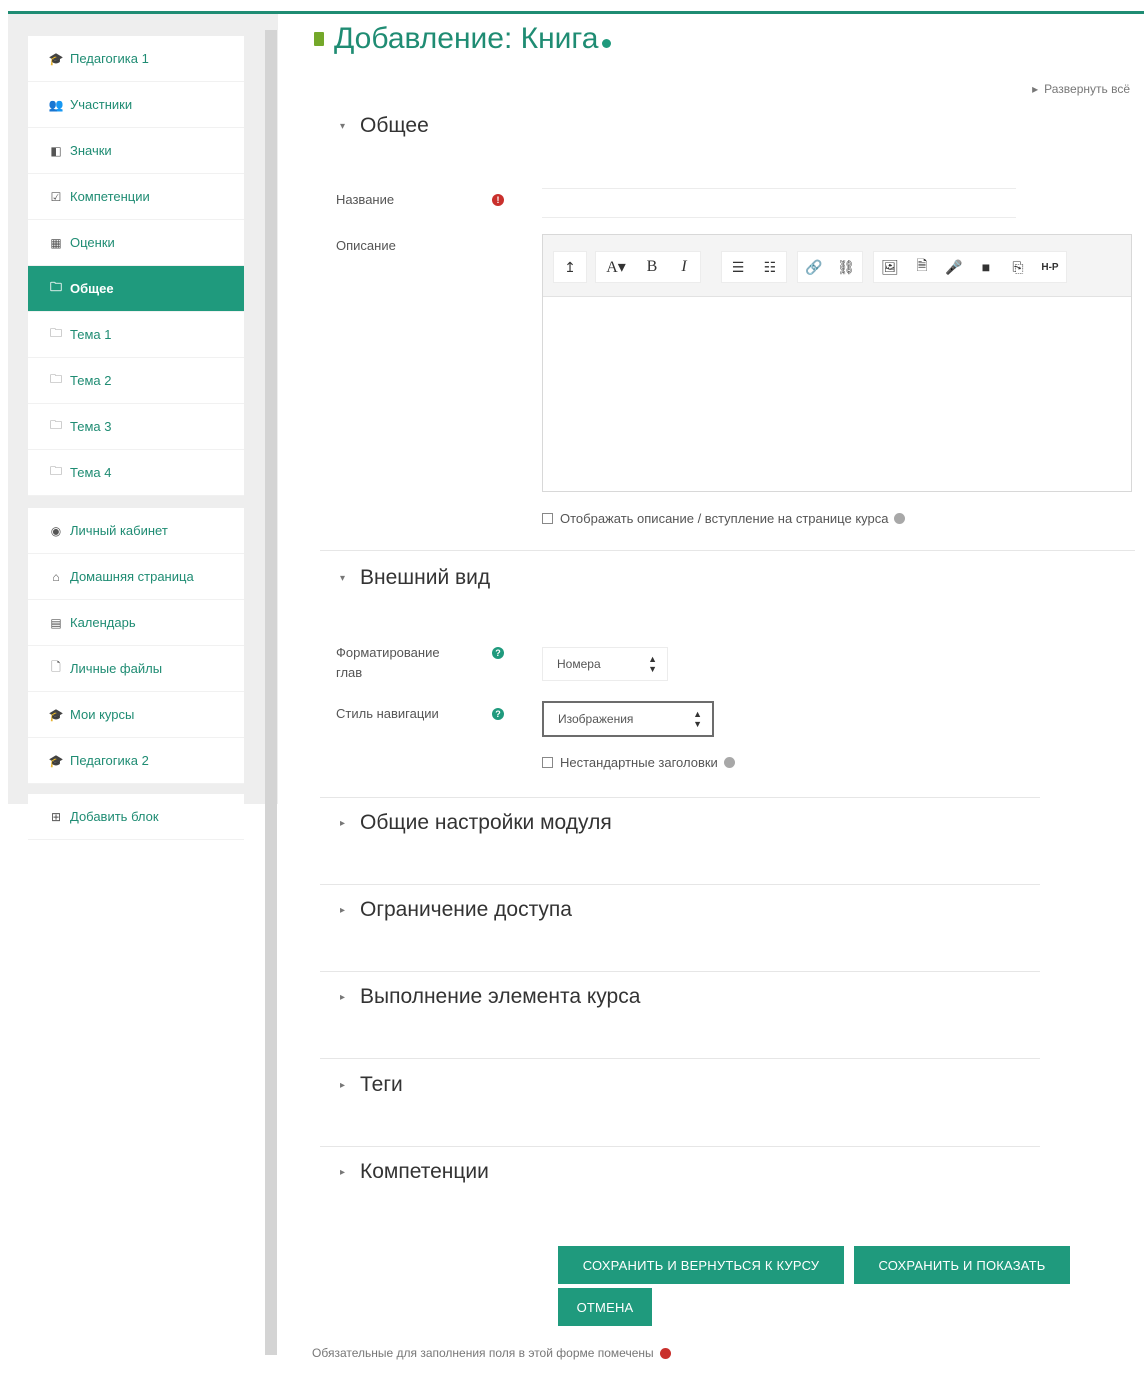  I want to click on sidebar-item-label: Тема 4, so click(91, 472).